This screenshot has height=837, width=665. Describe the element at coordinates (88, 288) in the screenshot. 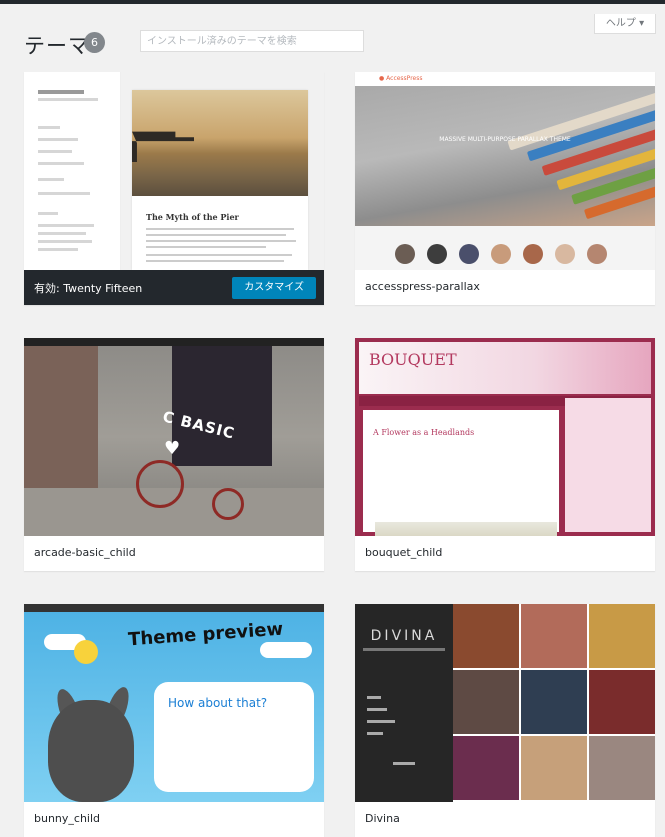

I see `theme-name: 有効: Twenty Fifteen` at that location.